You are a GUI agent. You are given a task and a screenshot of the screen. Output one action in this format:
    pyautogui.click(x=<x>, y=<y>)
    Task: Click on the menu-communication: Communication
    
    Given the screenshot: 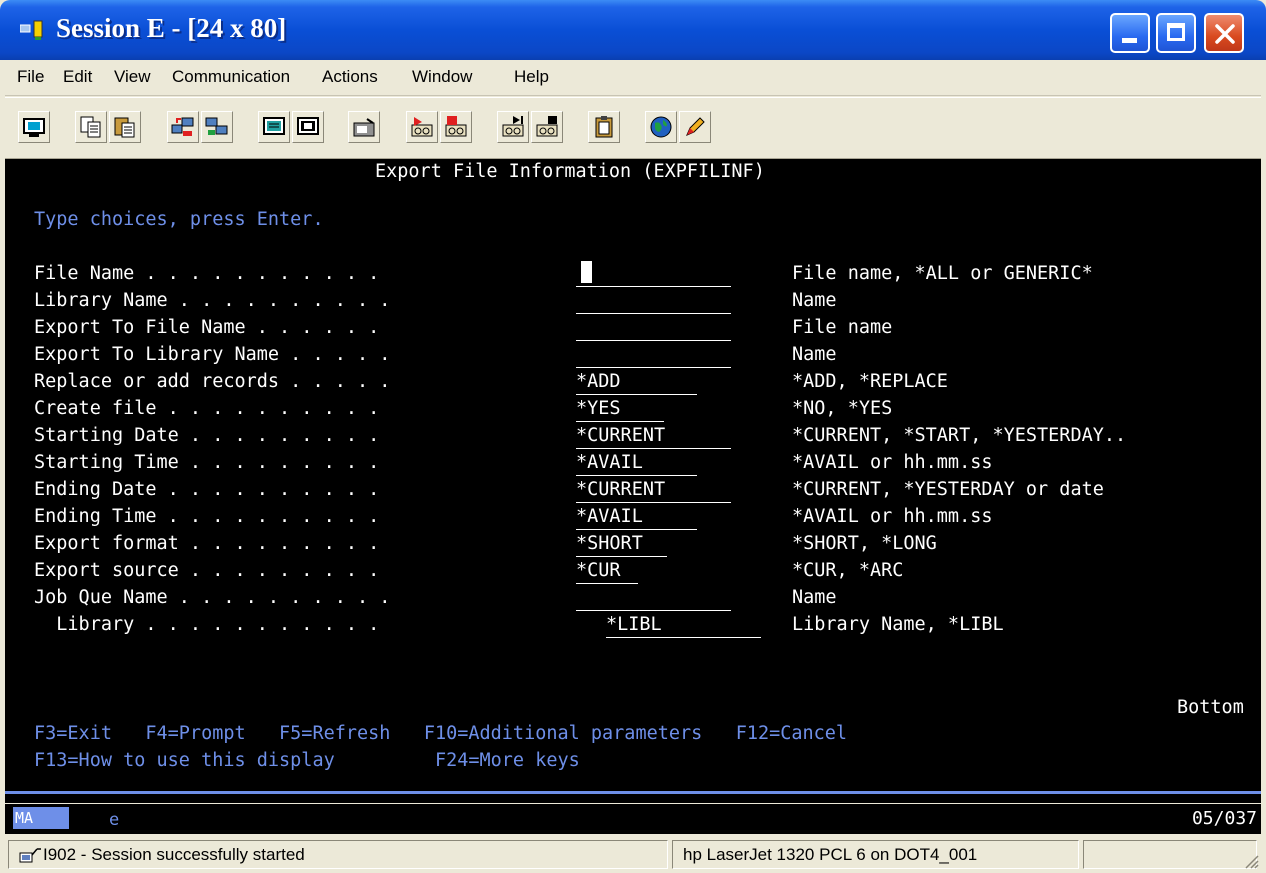 What is the action you would take?
    pyautogui.click(x=231, y=77)
    